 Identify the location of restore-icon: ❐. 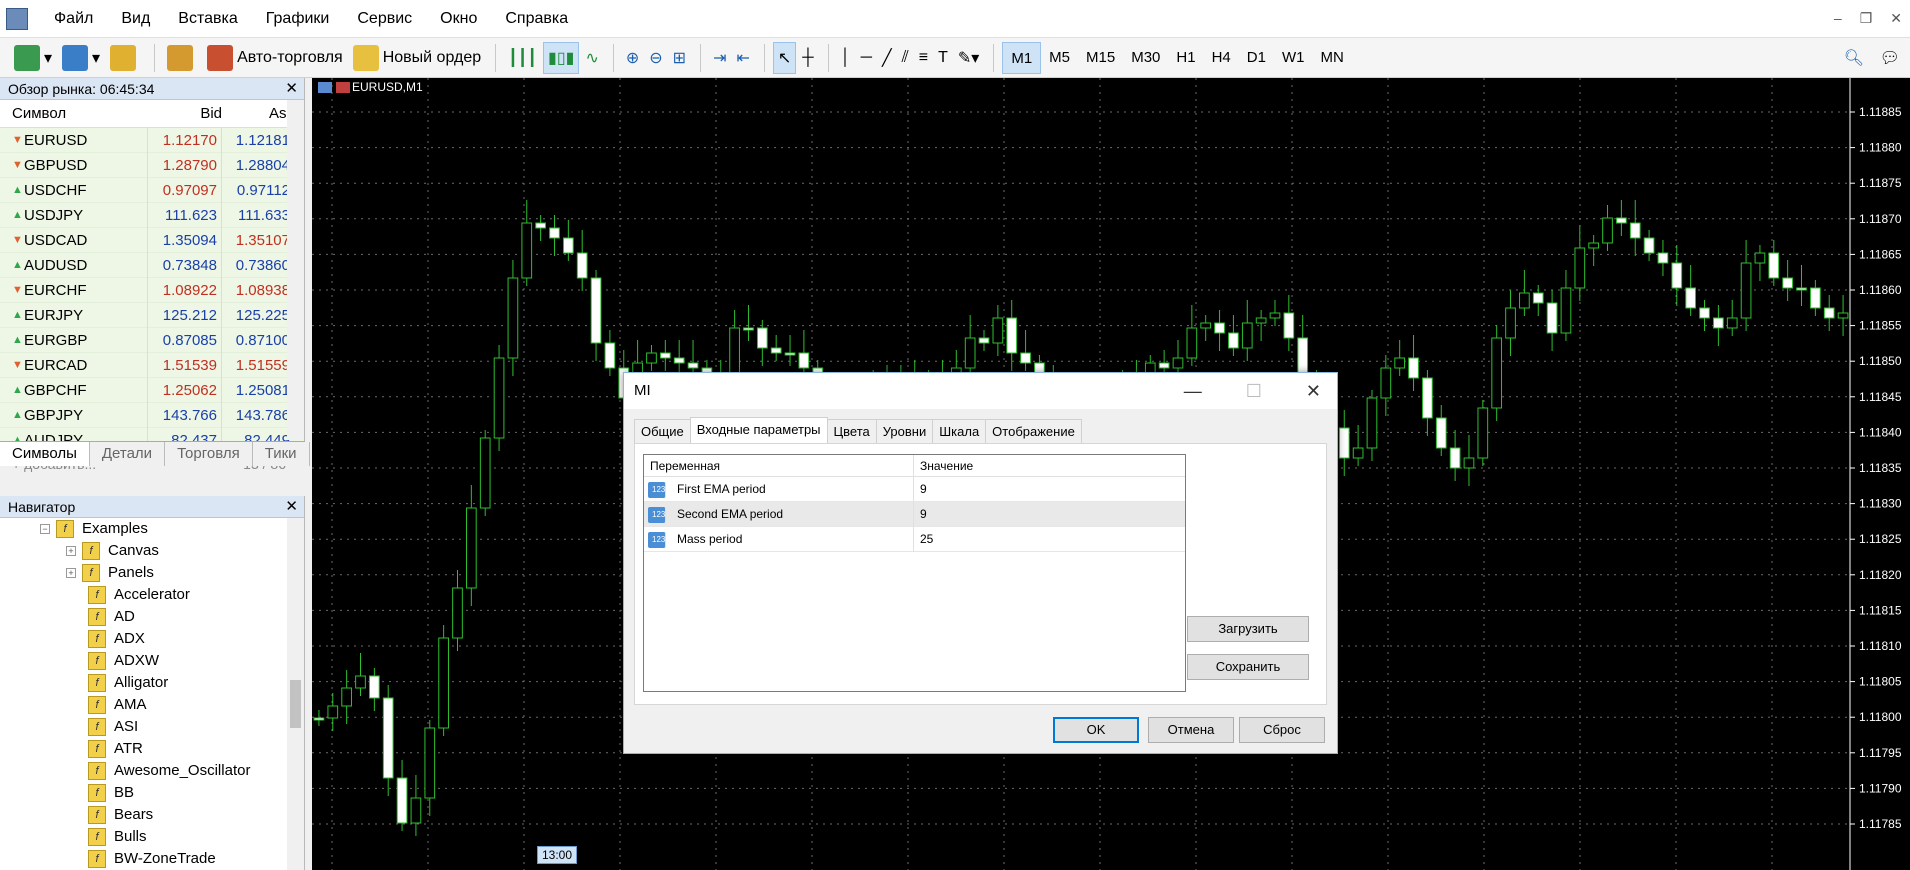
(1866, 18).